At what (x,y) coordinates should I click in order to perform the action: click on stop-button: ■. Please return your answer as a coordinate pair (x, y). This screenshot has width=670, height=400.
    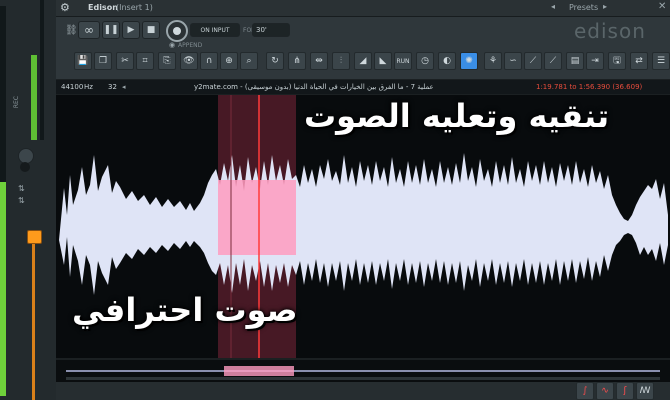
    Looking at the image, I should click on (151, 30).